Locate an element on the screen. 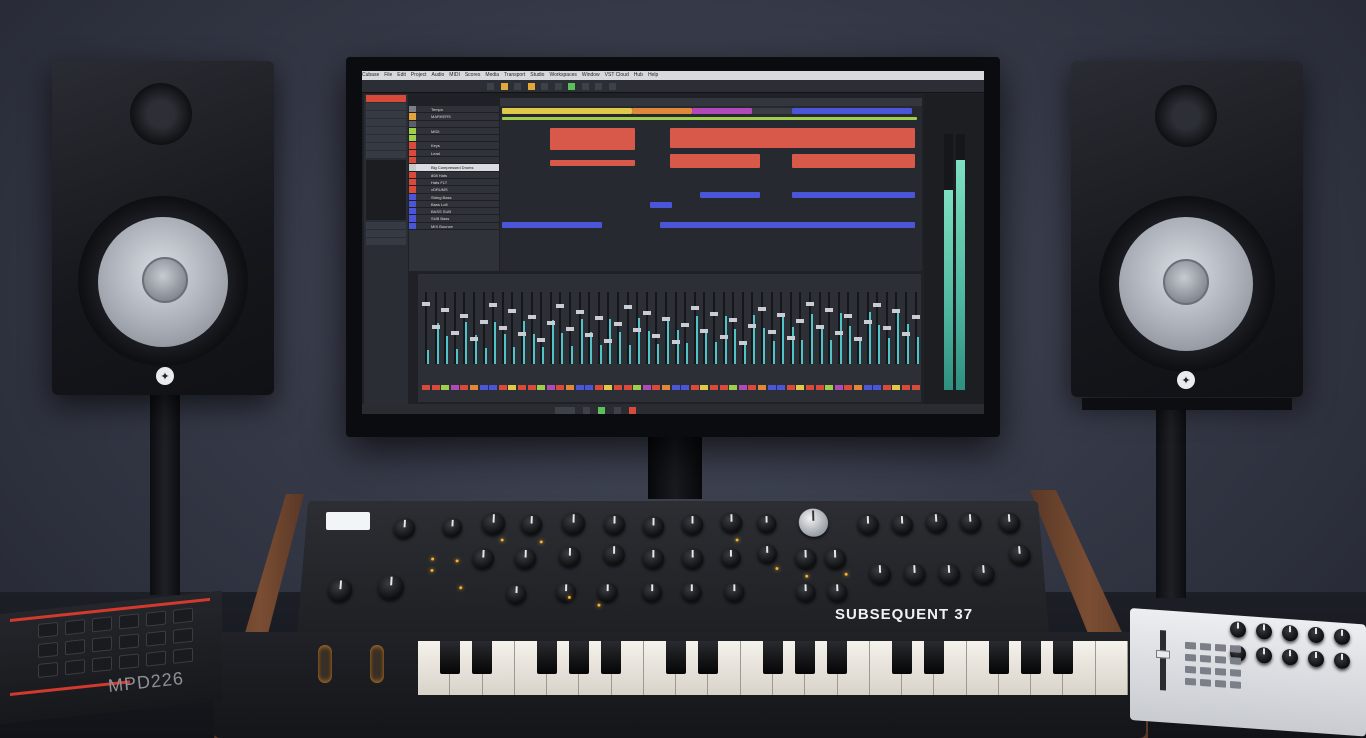 The width and height of the screenshot is (1366, 738). controller-fader-cap is located at coordinates (1163, 654).